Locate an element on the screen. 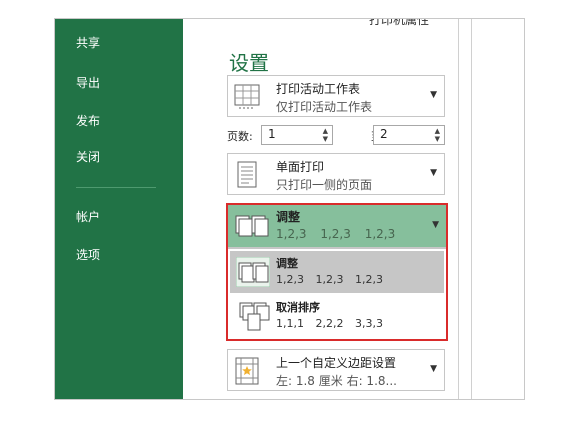  margins-title: 上一个自定义边距设置 is located at coordinates (336, 363).